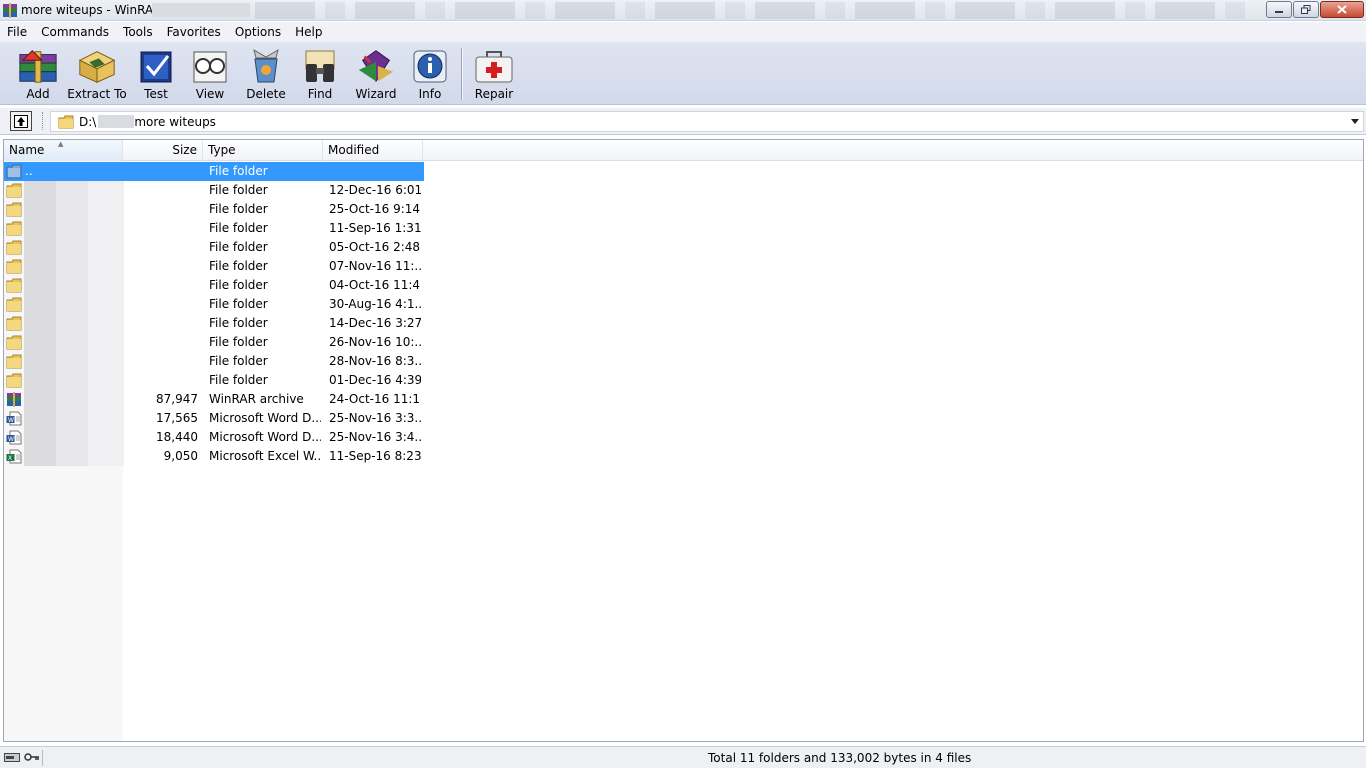 This screenshot has height=768, width=1366. Describe the element at coordinates (1355, 121) in the screenshot. I see `address-dropdown-icon` at that location.